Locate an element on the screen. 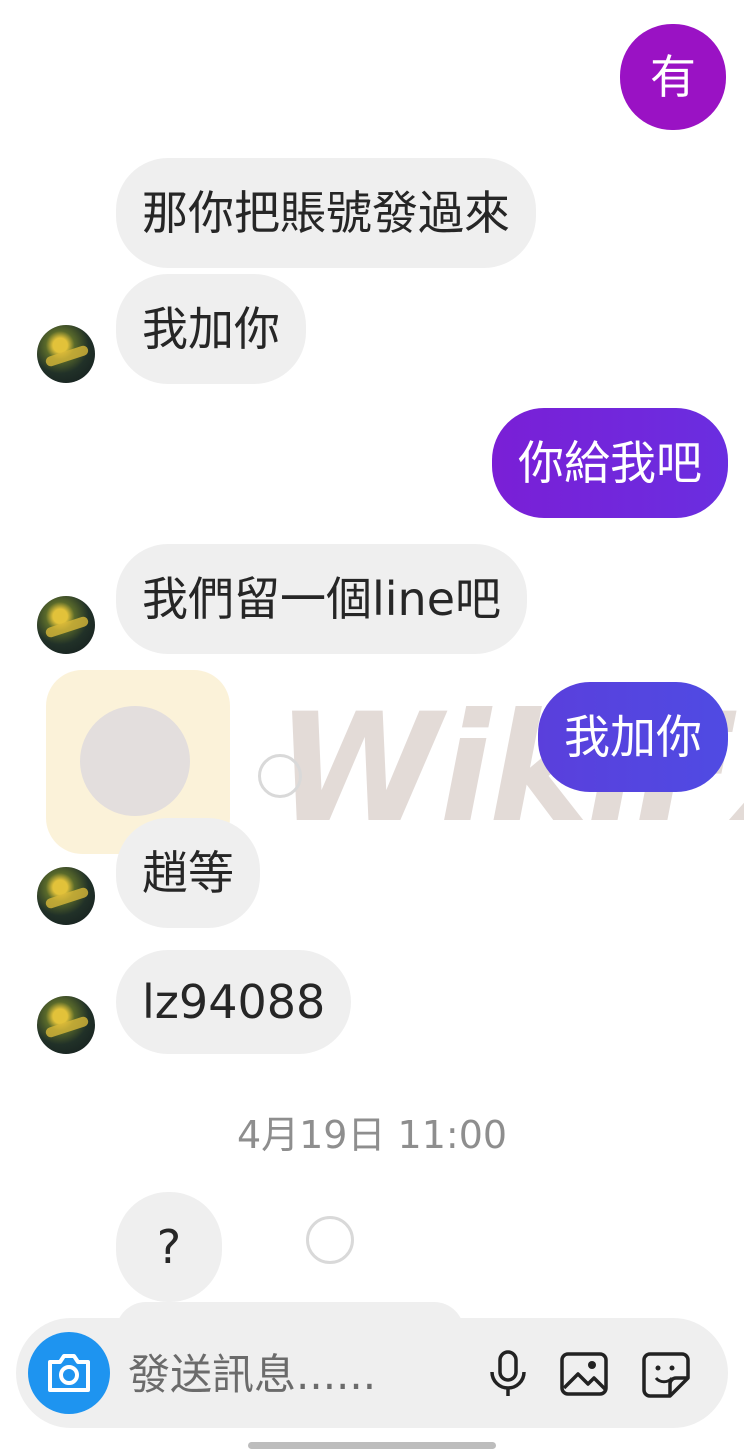  message-bubble-incoming: 那你把賬號發過來 is located at coordinates (326, 213).